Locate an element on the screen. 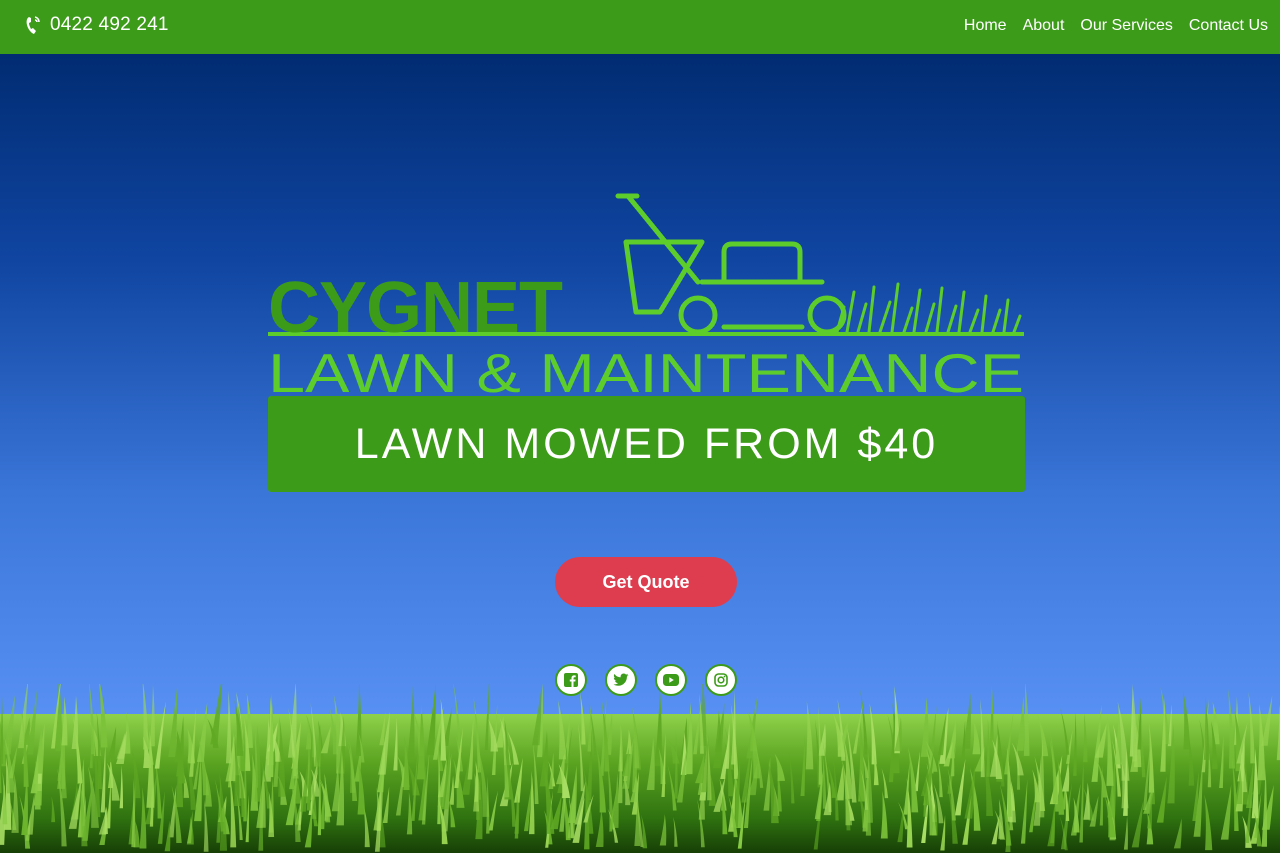 The width and height of the screenshot is (1280, 853). nav-our-services: Our Services is located at coordinates (1126, 26).